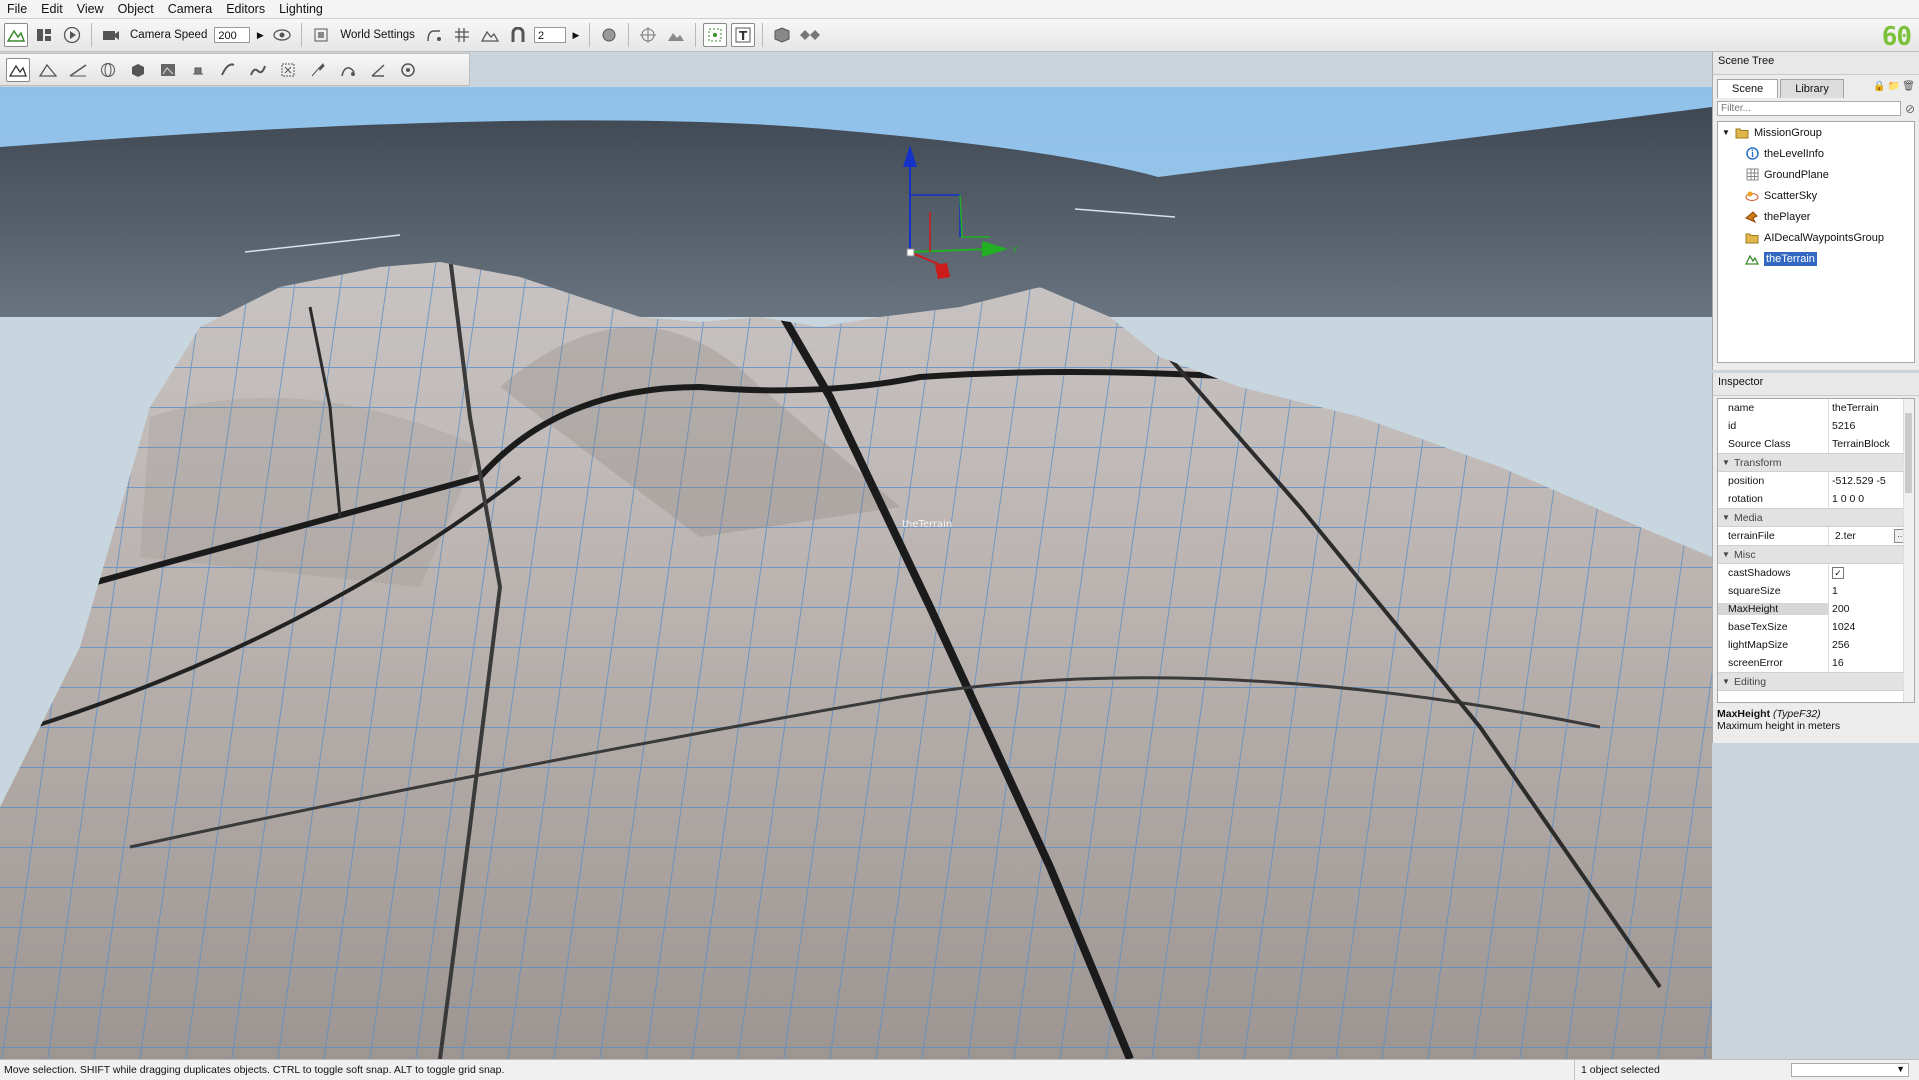  I want to click on grid-snap-icon, so click(462, 35).